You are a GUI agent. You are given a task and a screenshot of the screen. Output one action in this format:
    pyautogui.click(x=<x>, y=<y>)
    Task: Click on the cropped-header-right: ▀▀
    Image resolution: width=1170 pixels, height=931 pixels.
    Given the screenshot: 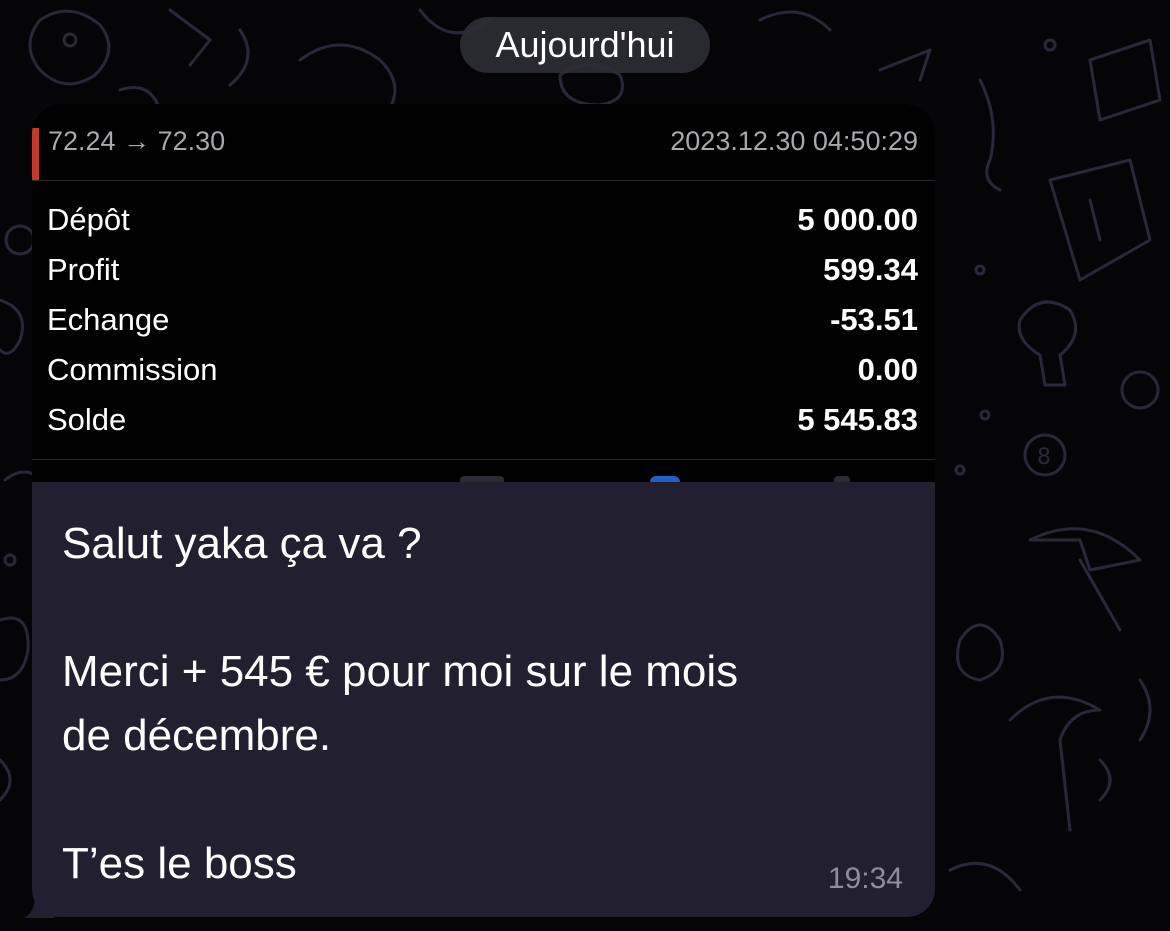 What is the action you would take?
    pyautogui.click(x=871, y=108)
    